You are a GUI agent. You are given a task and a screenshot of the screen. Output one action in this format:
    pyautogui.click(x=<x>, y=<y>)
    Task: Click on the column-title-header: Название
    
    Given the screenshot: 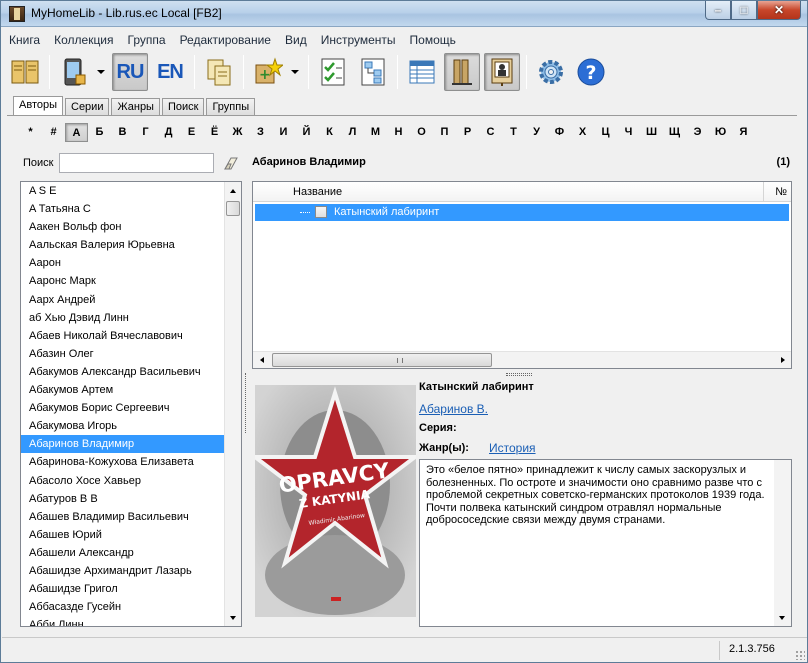 What is the action you would take?
    pyautogui.click(x=317, y=192)
    